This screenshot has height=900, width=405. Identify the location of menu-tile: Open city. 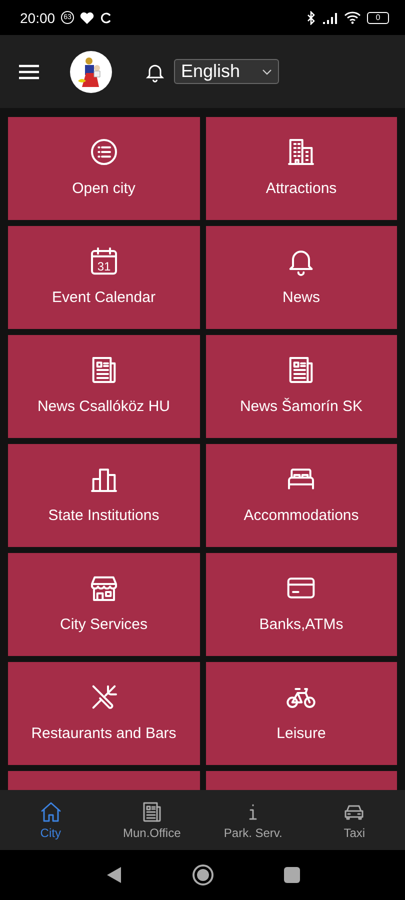
(104, 168).